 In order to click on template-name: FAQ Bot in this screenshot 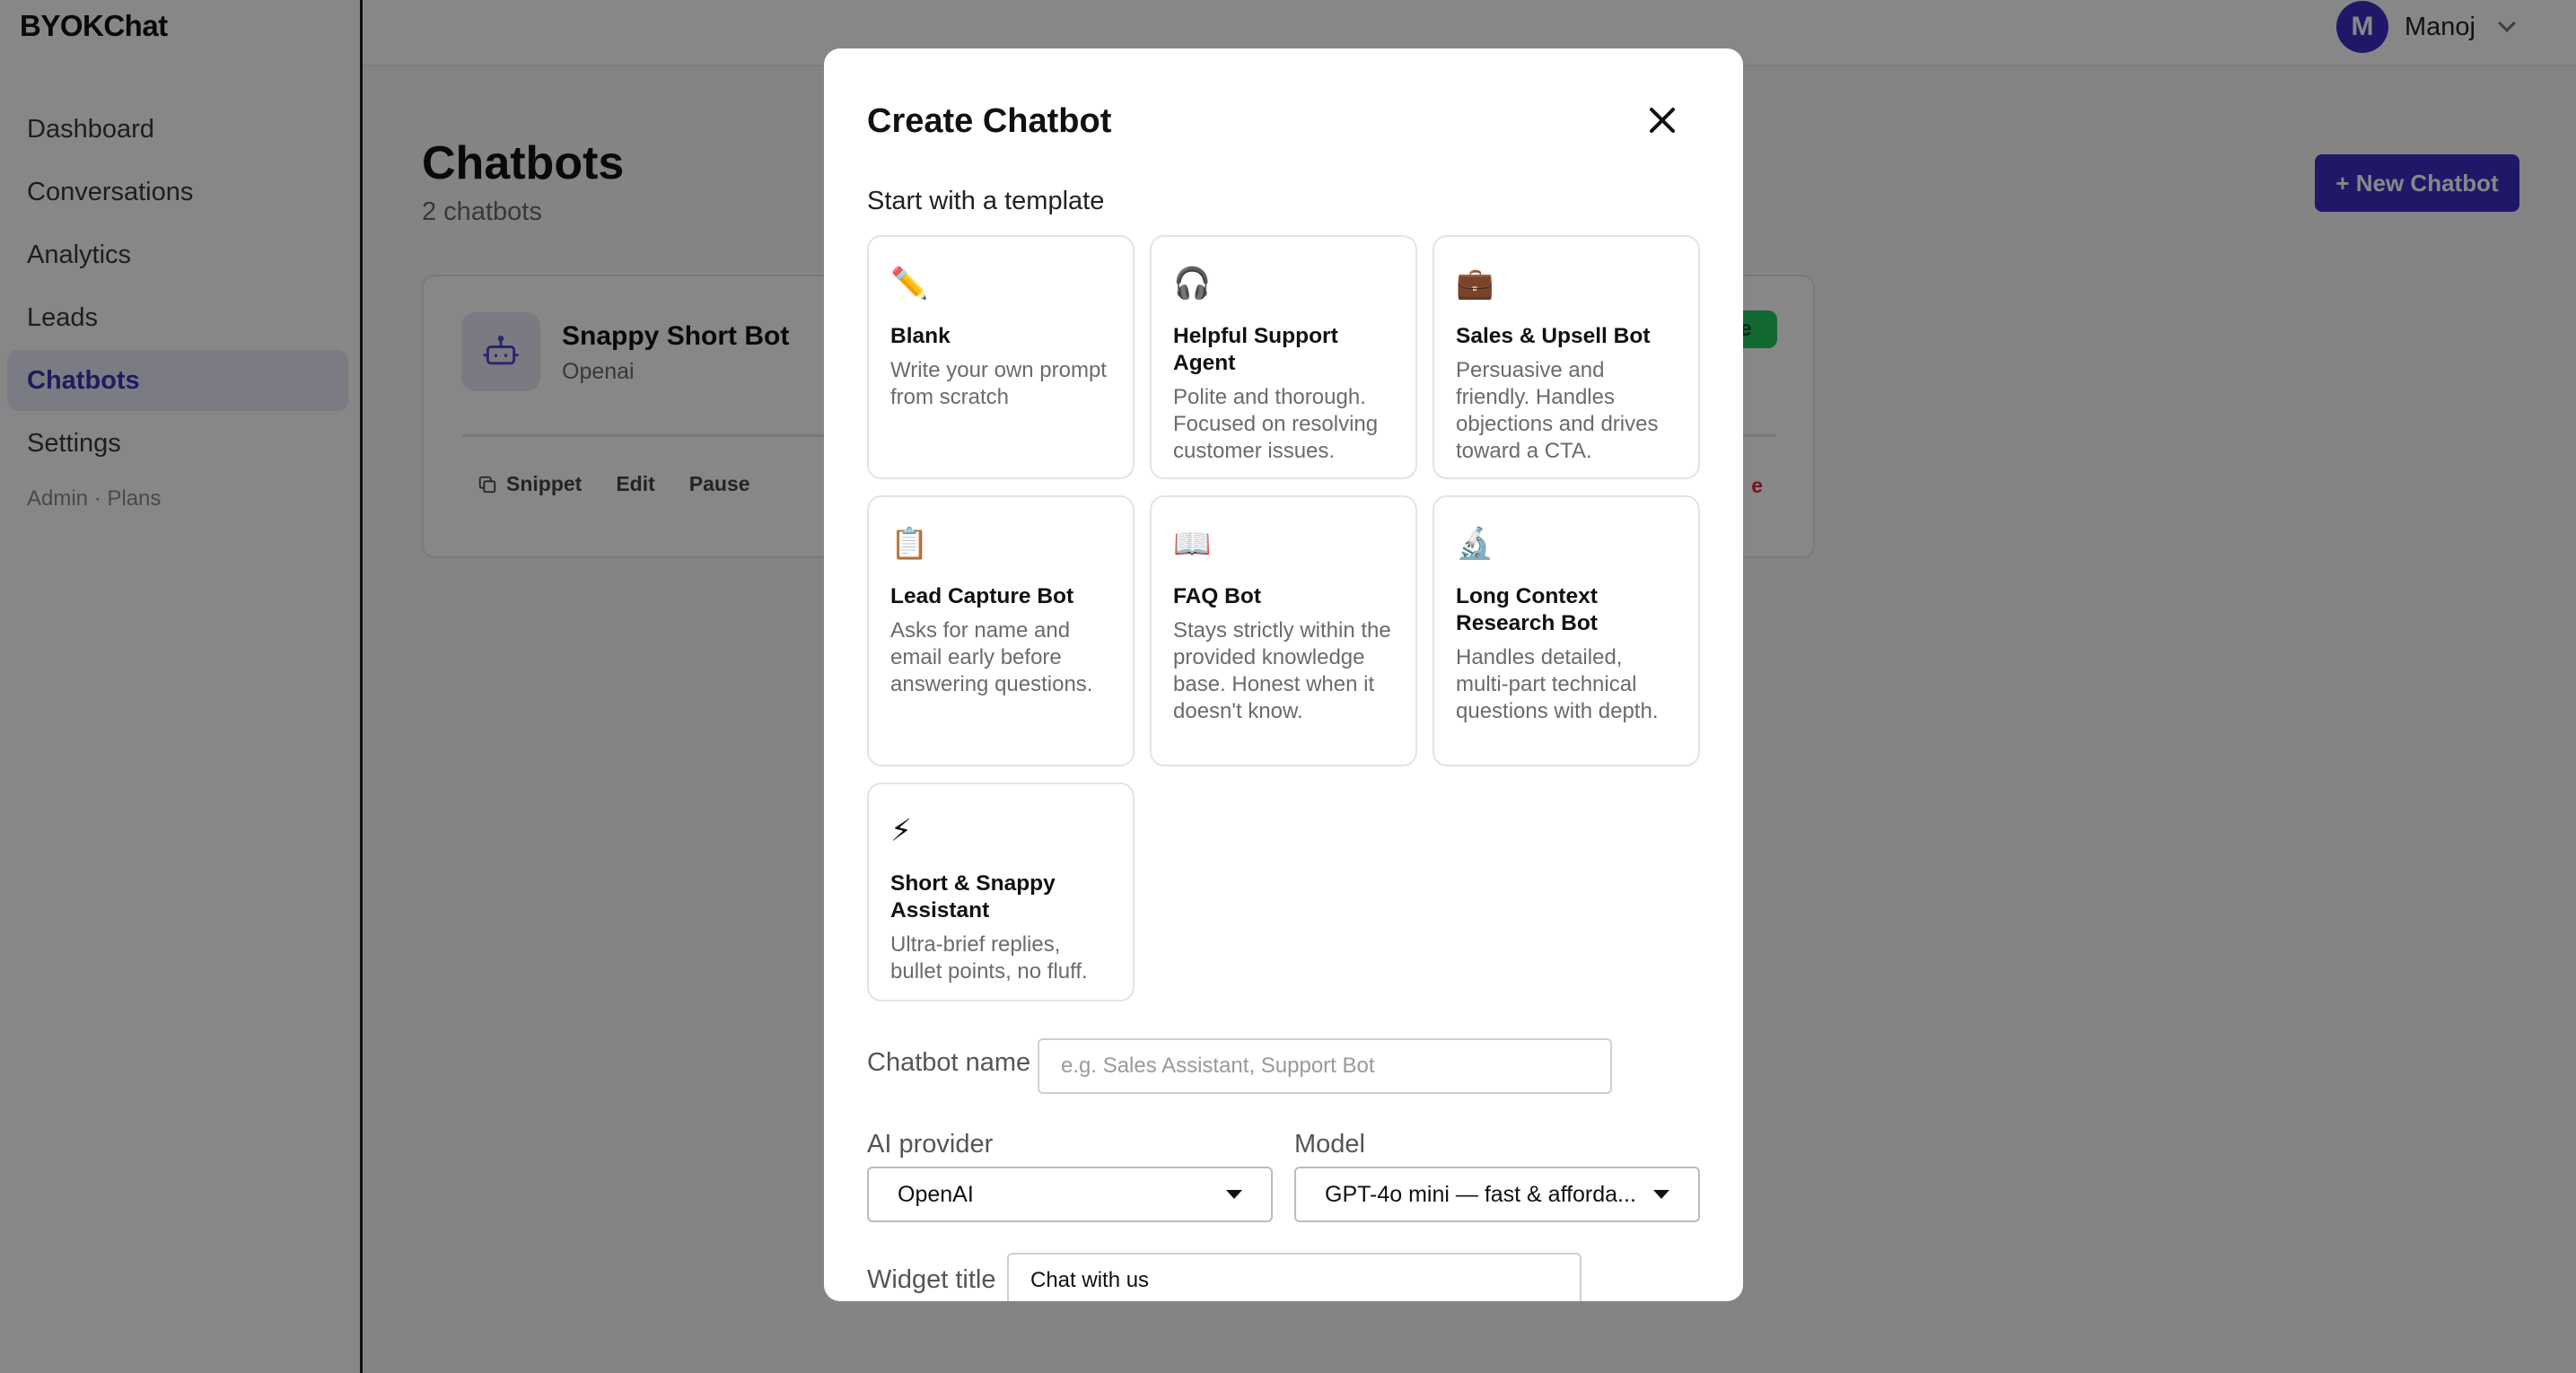, I will do `click(1217, 596)`.